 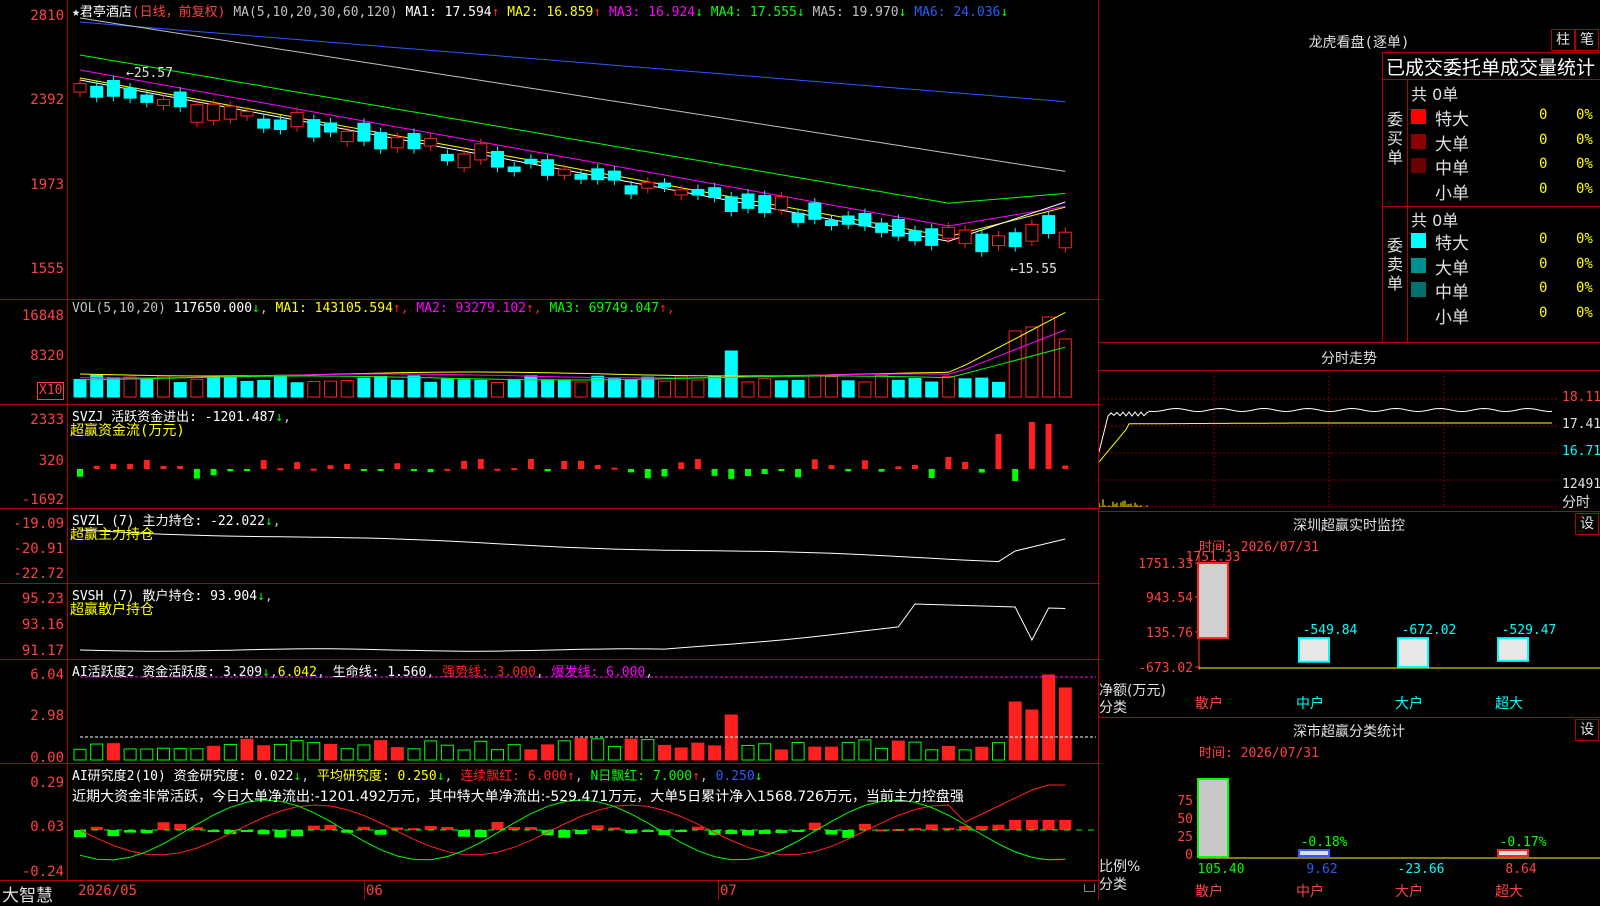 I want to click on brand-label: 大智慧, so click(x=27, y=893).